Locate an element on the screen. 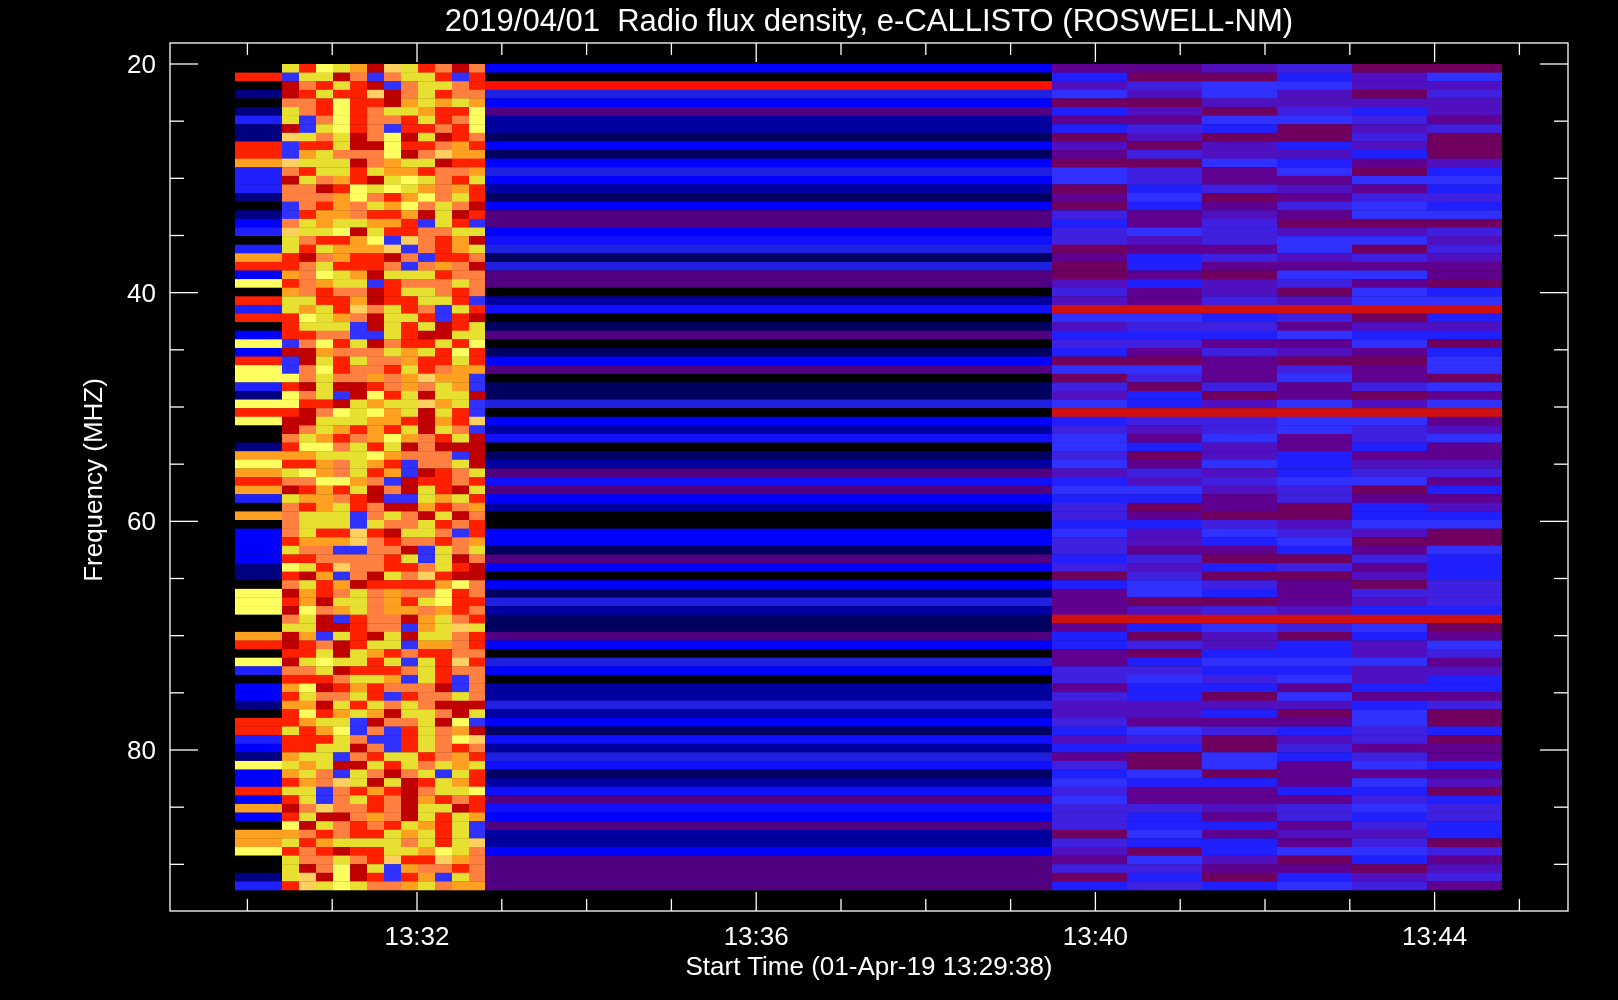  tick-label: 13:32 is located at coordinates (417, 936).